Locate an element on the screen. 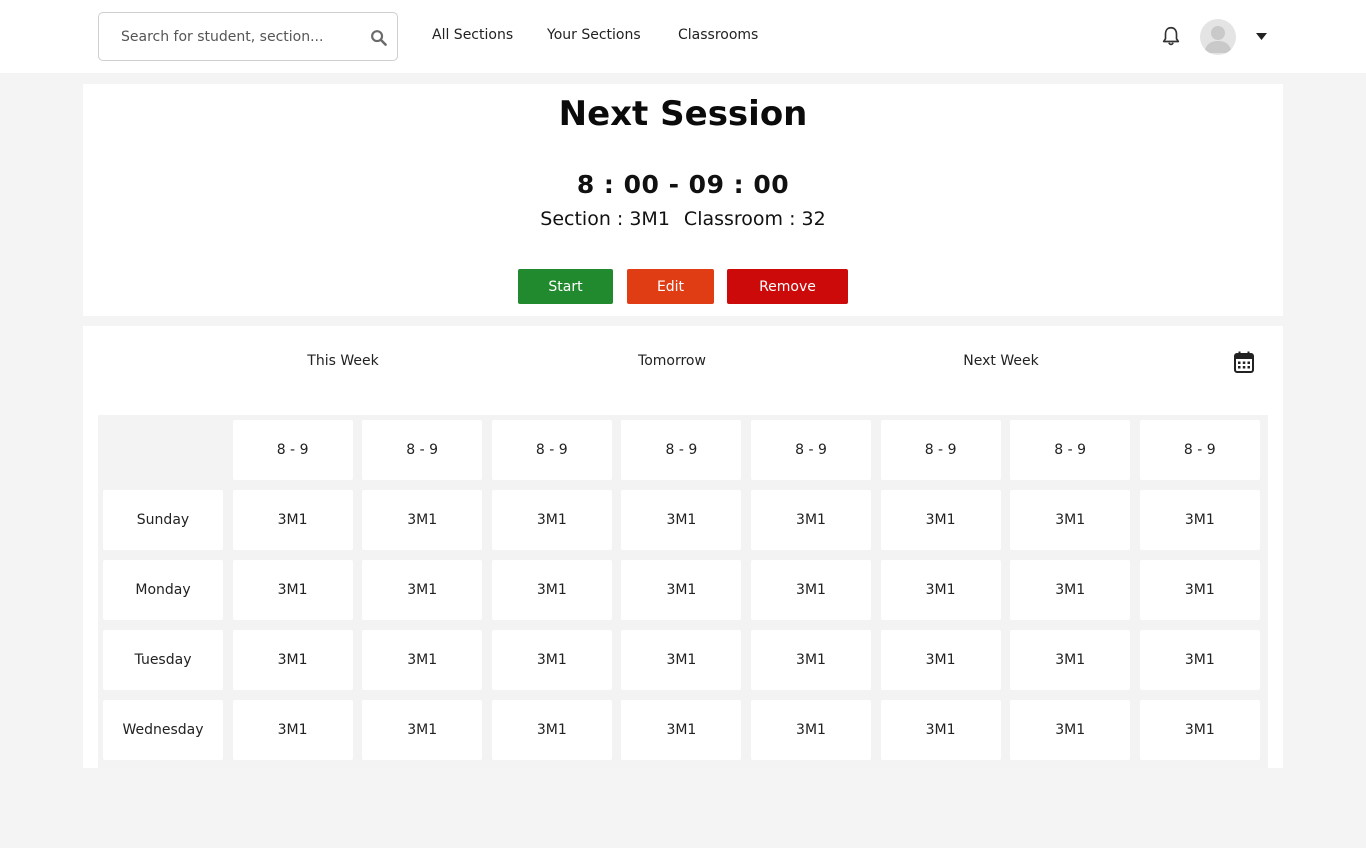 Image resolution: width=1366 pixels, height=848 pixels. start-button: Start is located at coordinates (565, 286).